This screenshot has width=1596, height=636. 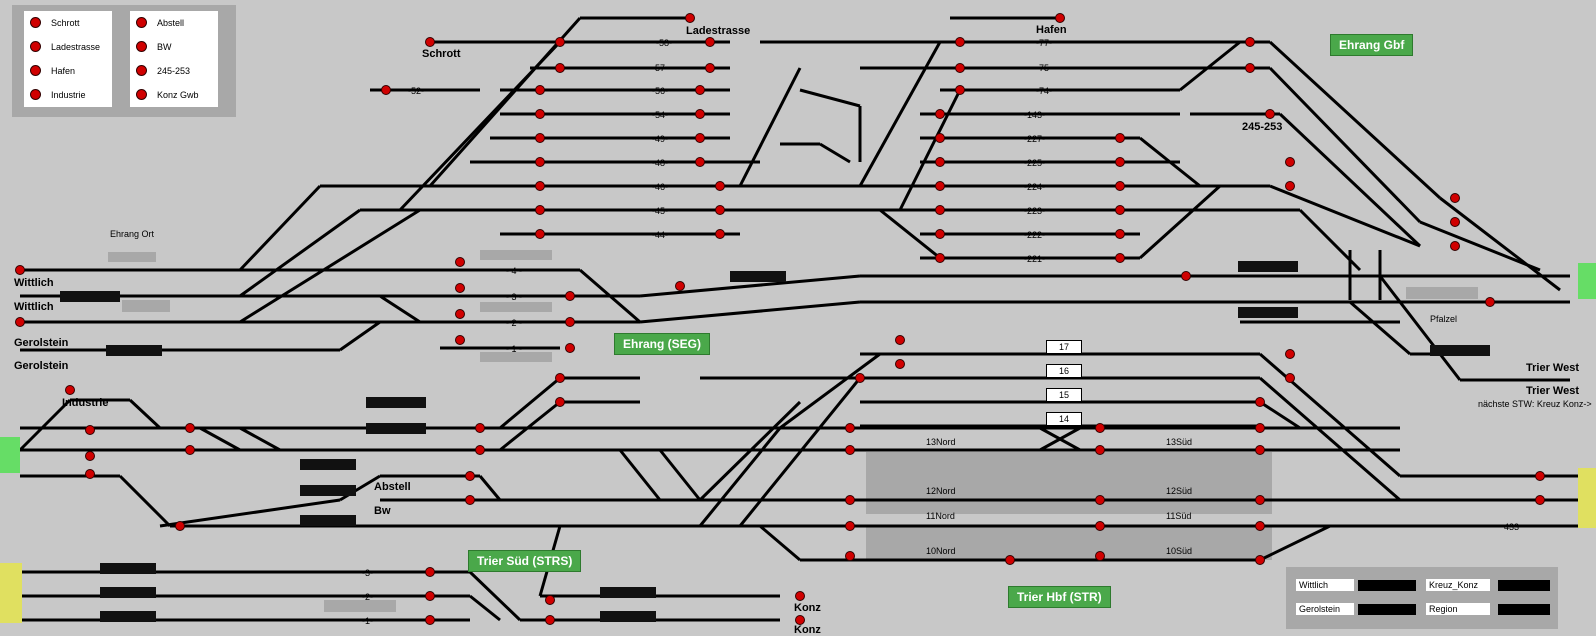 What do you see at coordinates (154, 46) in the screenshot?
I see `legend-item: BW` at bounding box center [154, 46].